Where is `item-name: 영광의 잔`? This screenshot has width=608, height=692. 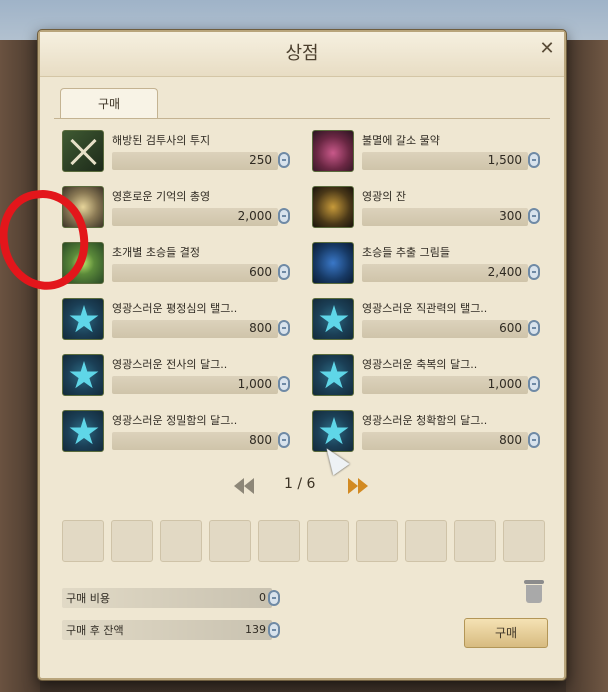
item-name: 영광의 잔 is located at coordinates (384, 196).